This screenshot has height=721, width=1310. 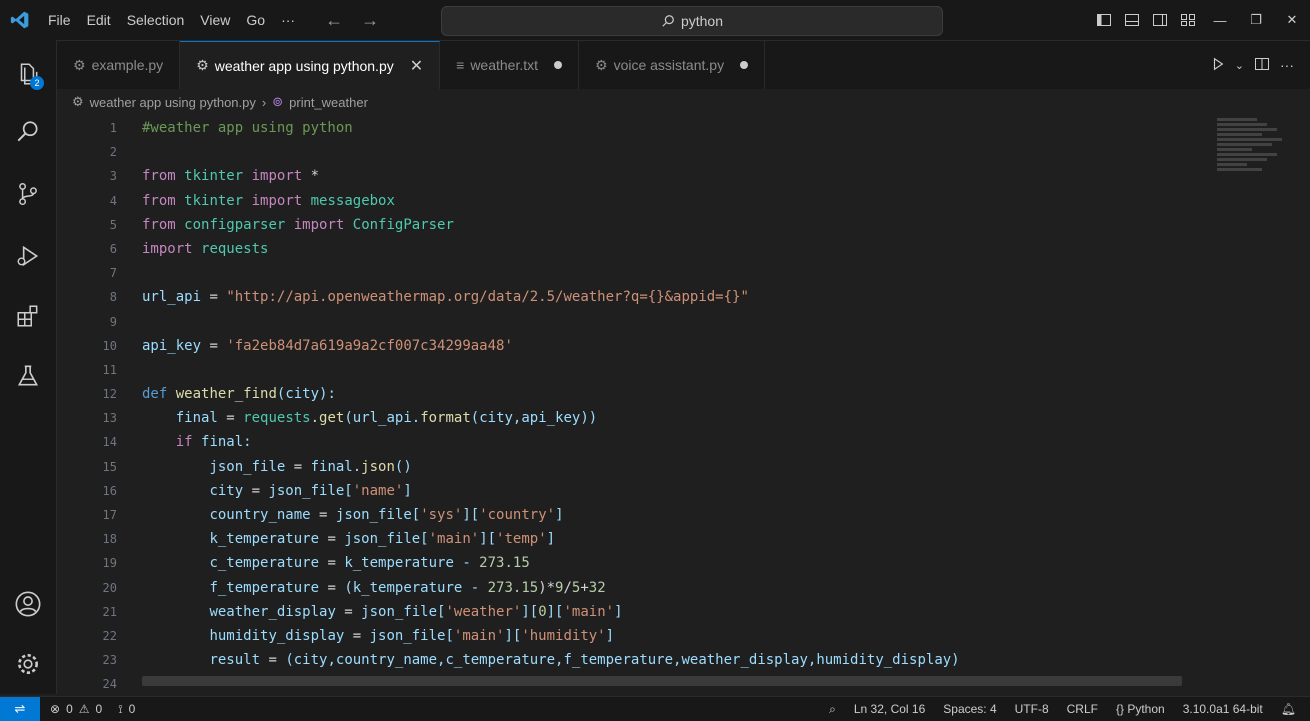 I want to click on line-number: 15, so click(x=109, y=466).